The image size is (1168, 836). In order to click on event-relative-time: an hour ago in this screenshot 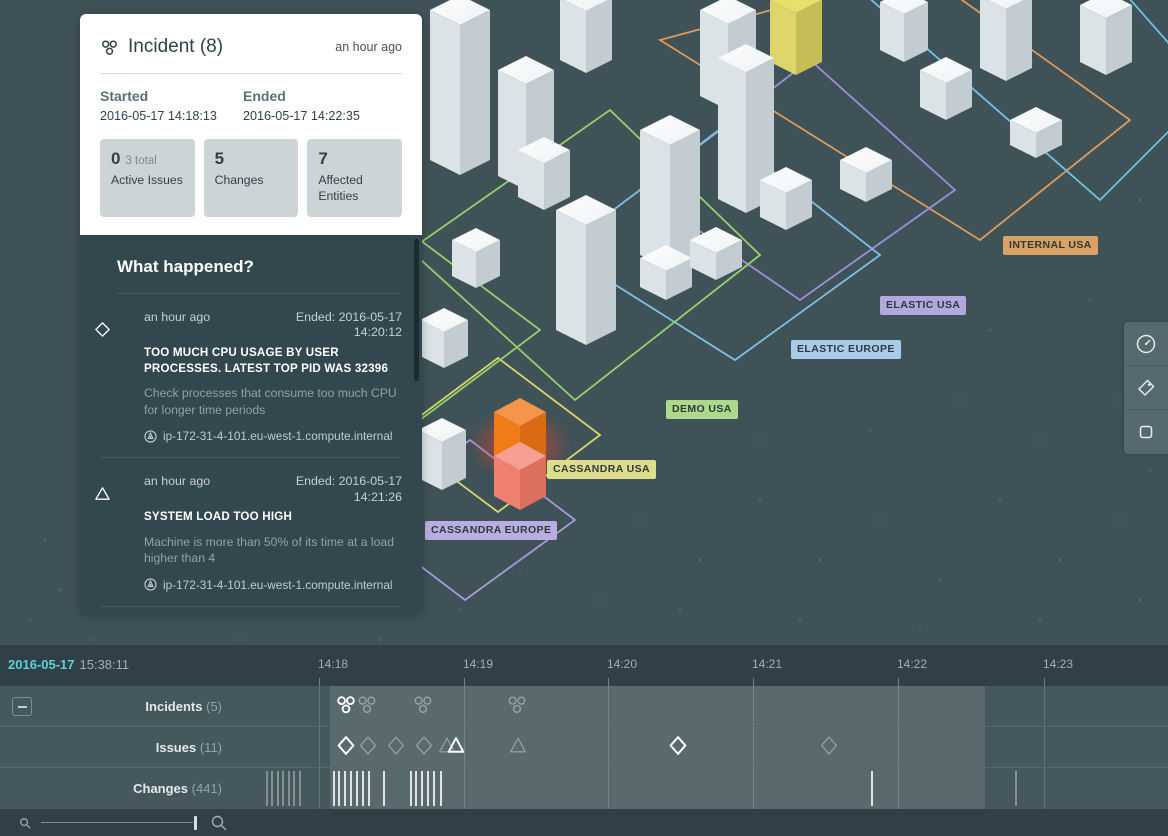, I will do `click(177, 316)`.